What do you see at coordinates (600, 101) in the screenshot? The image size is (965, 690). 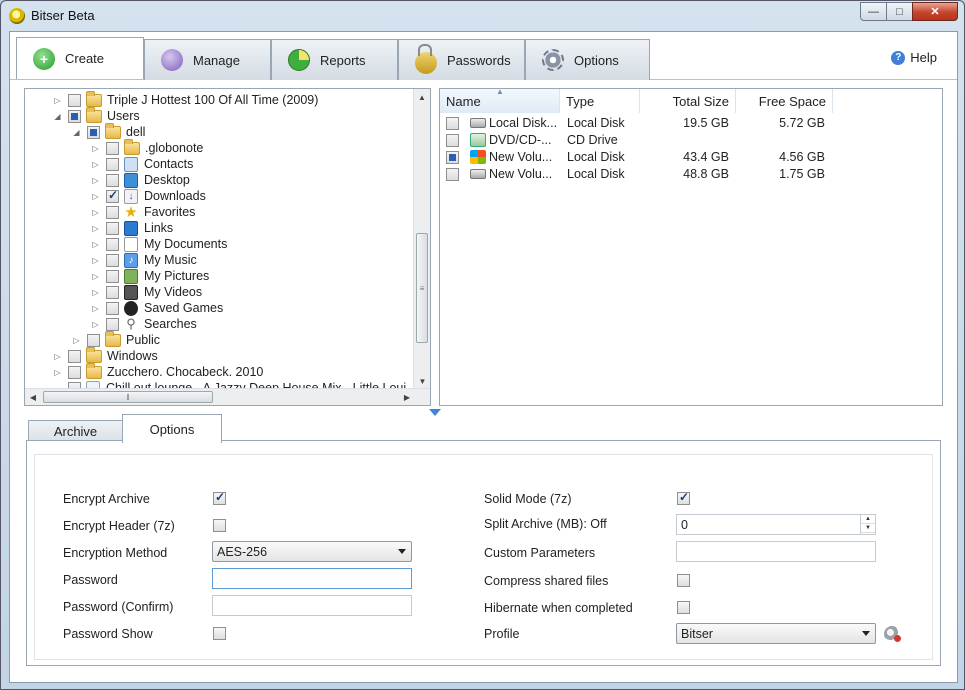 I see `column-header-type: Type` at bounding box center [600, 101].